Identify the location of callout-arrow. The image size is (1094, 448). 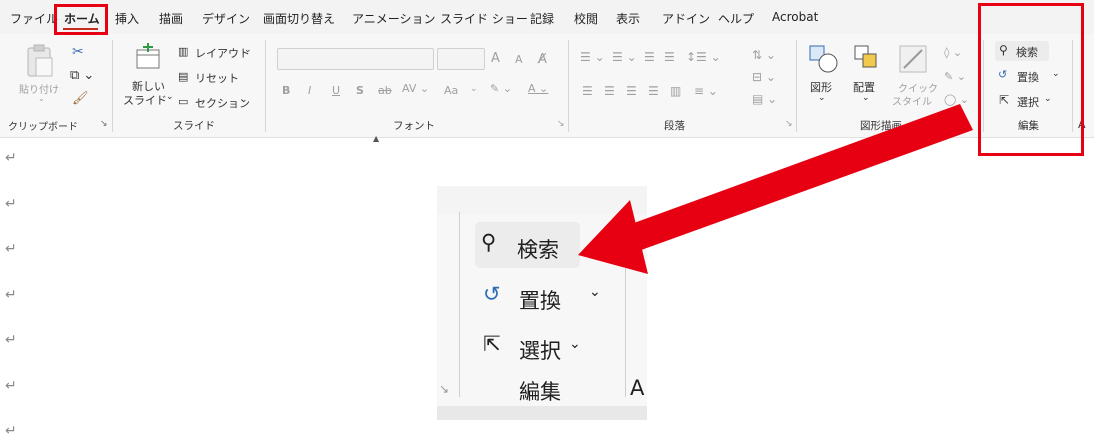
(775, 189).